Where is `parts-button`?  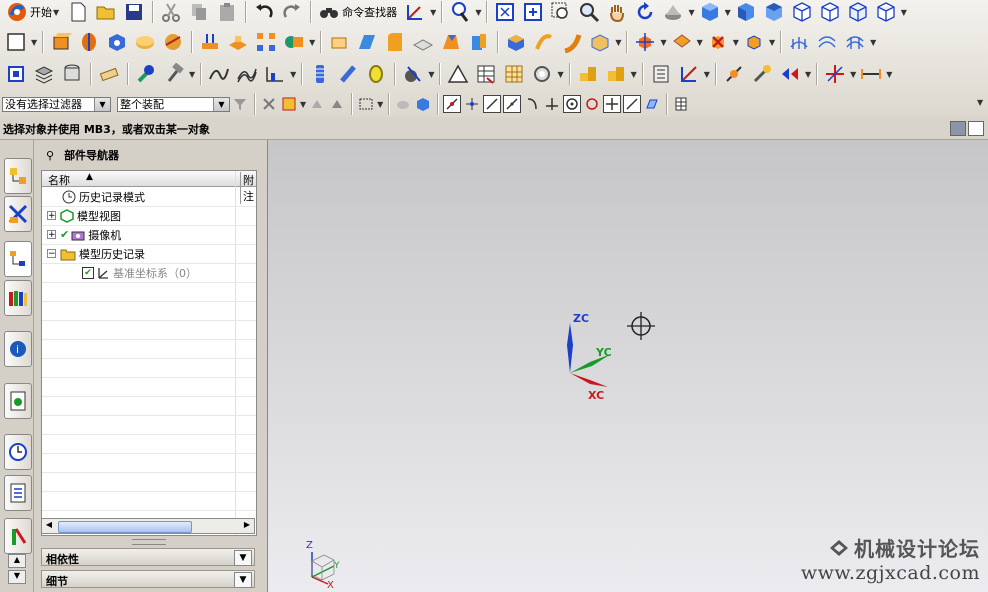 parts-button is located at coordinates (588, 74).